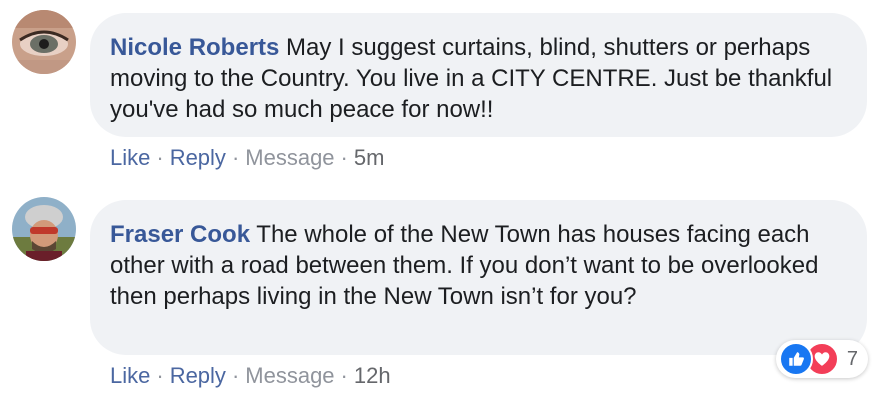 This screenshot has height=404, width=890. I want to click on comment-author: Fraser Cook, so click(180, 234).